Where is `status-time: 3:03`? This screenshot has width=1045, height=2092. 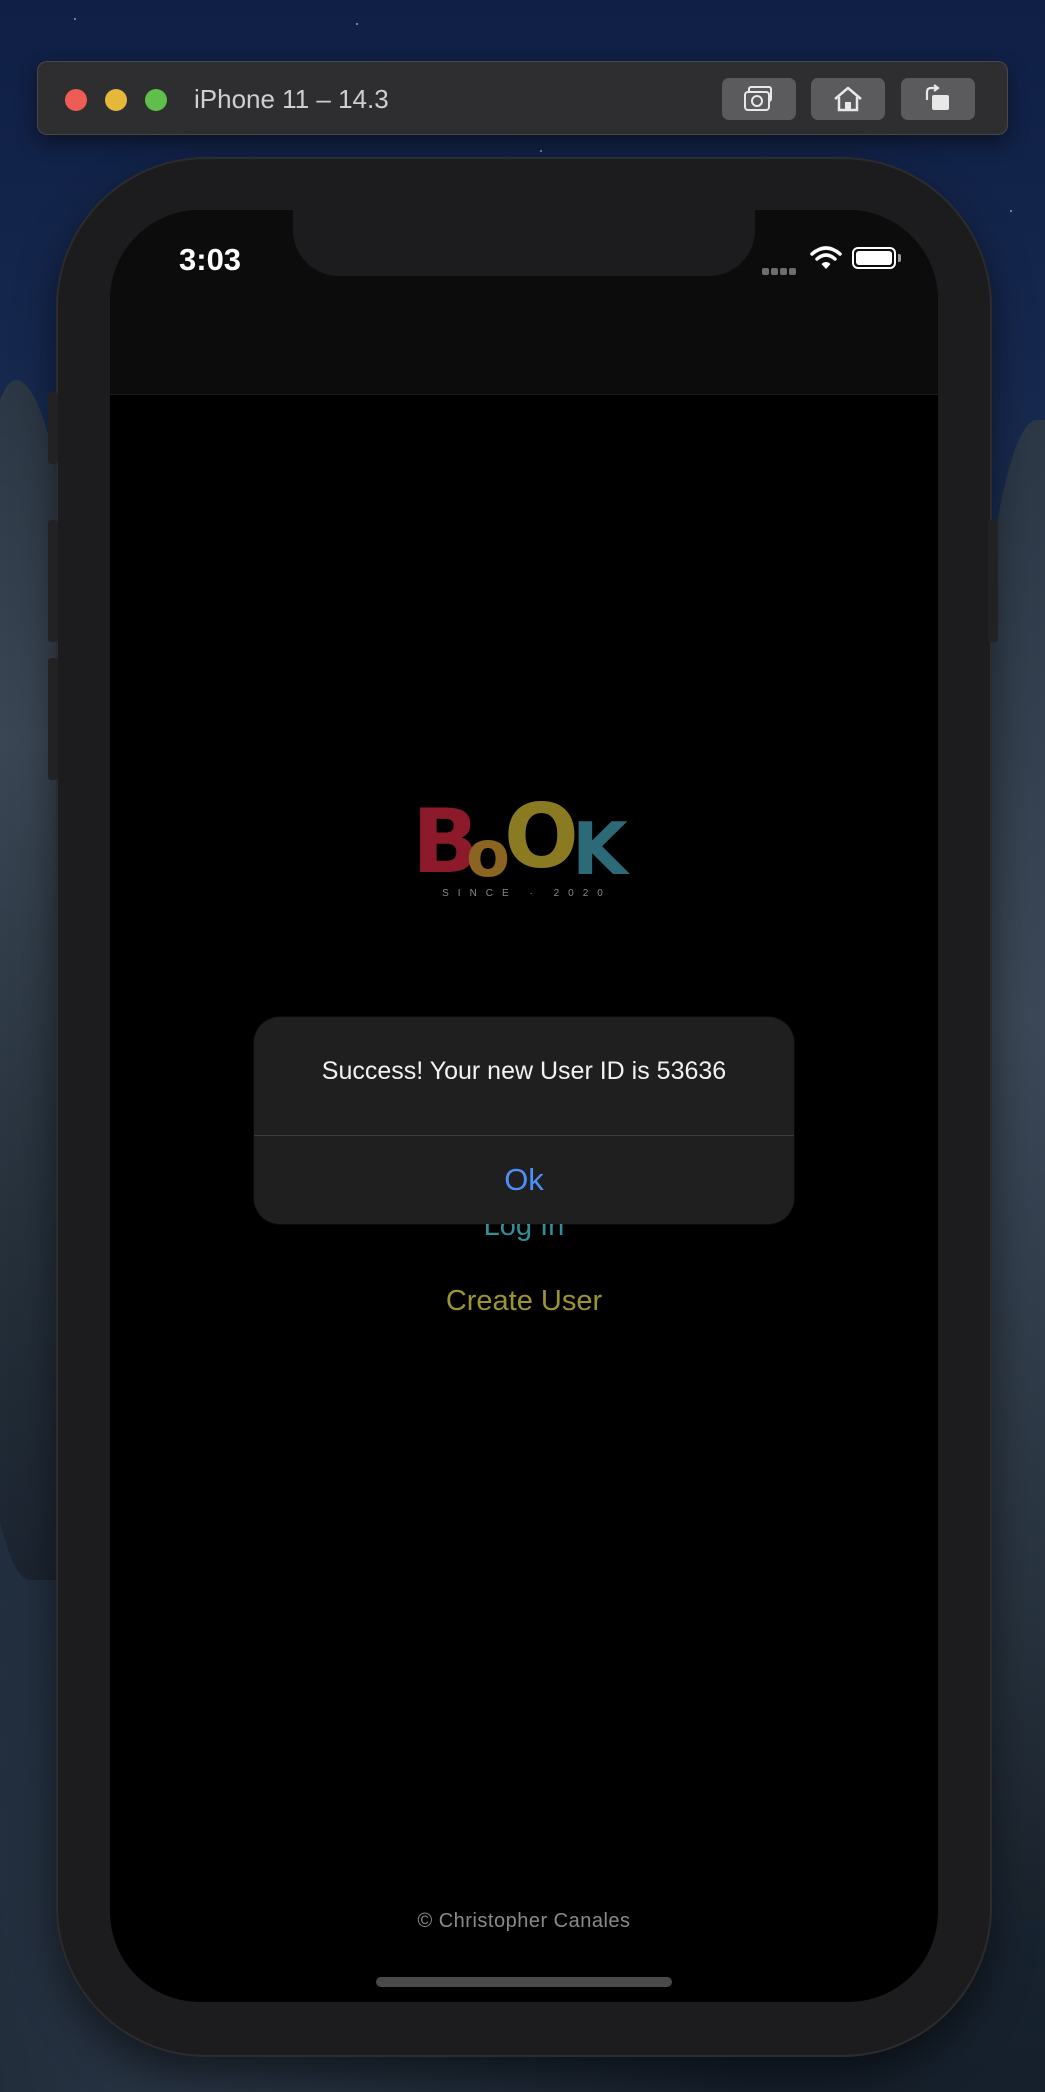
status-time: 3:03 is located at coordinates (210, 259).